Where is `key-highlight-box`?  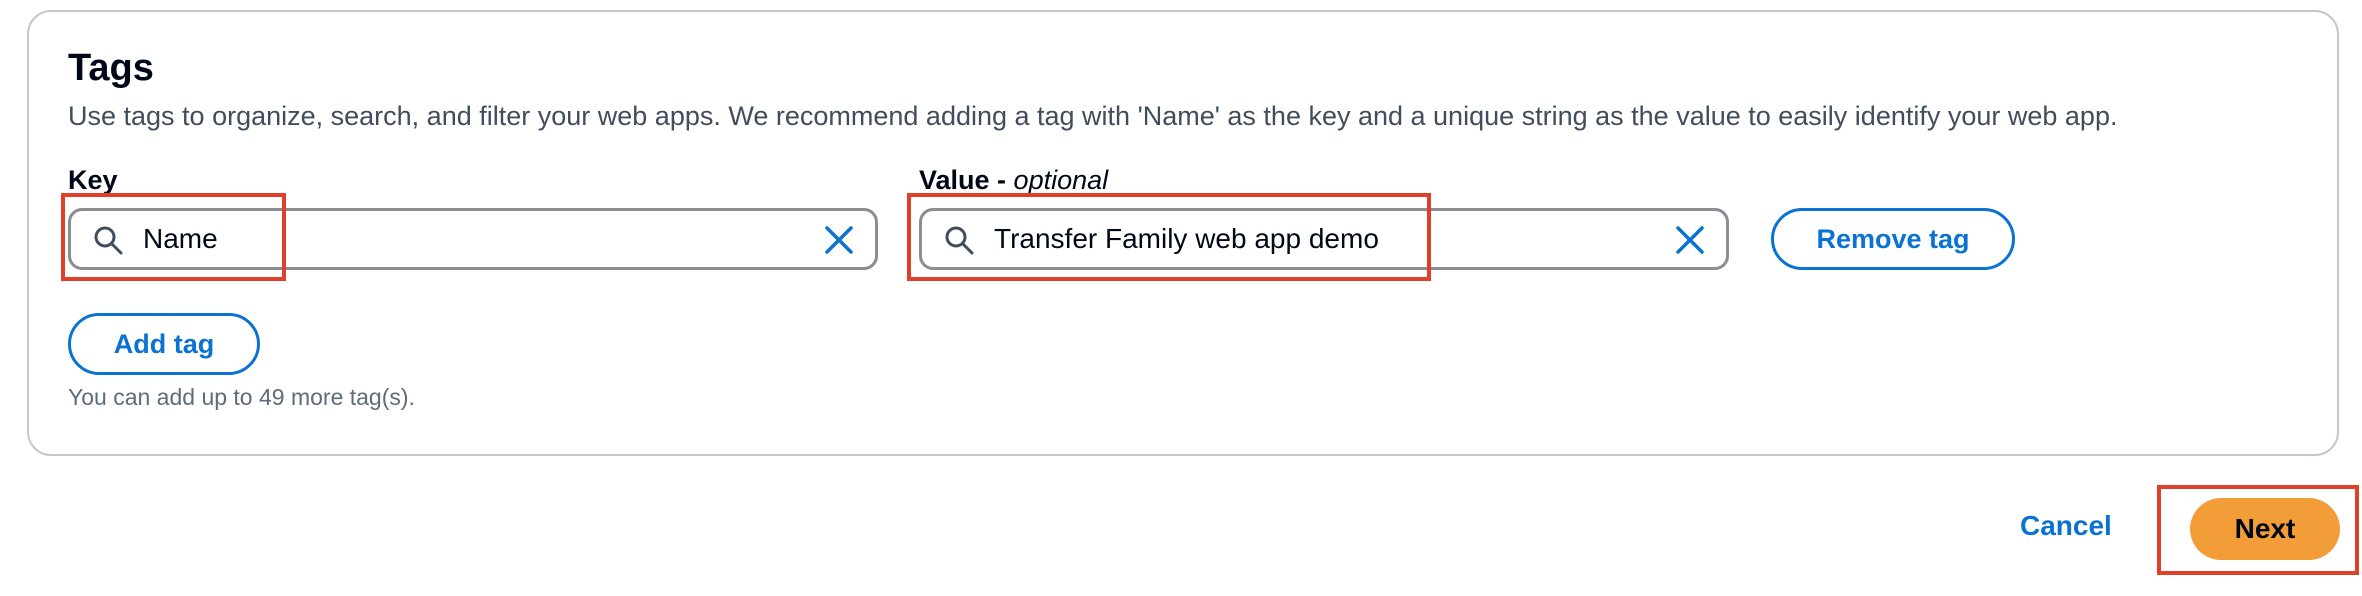
key-highlight-box is located at coordinates (173, 237).